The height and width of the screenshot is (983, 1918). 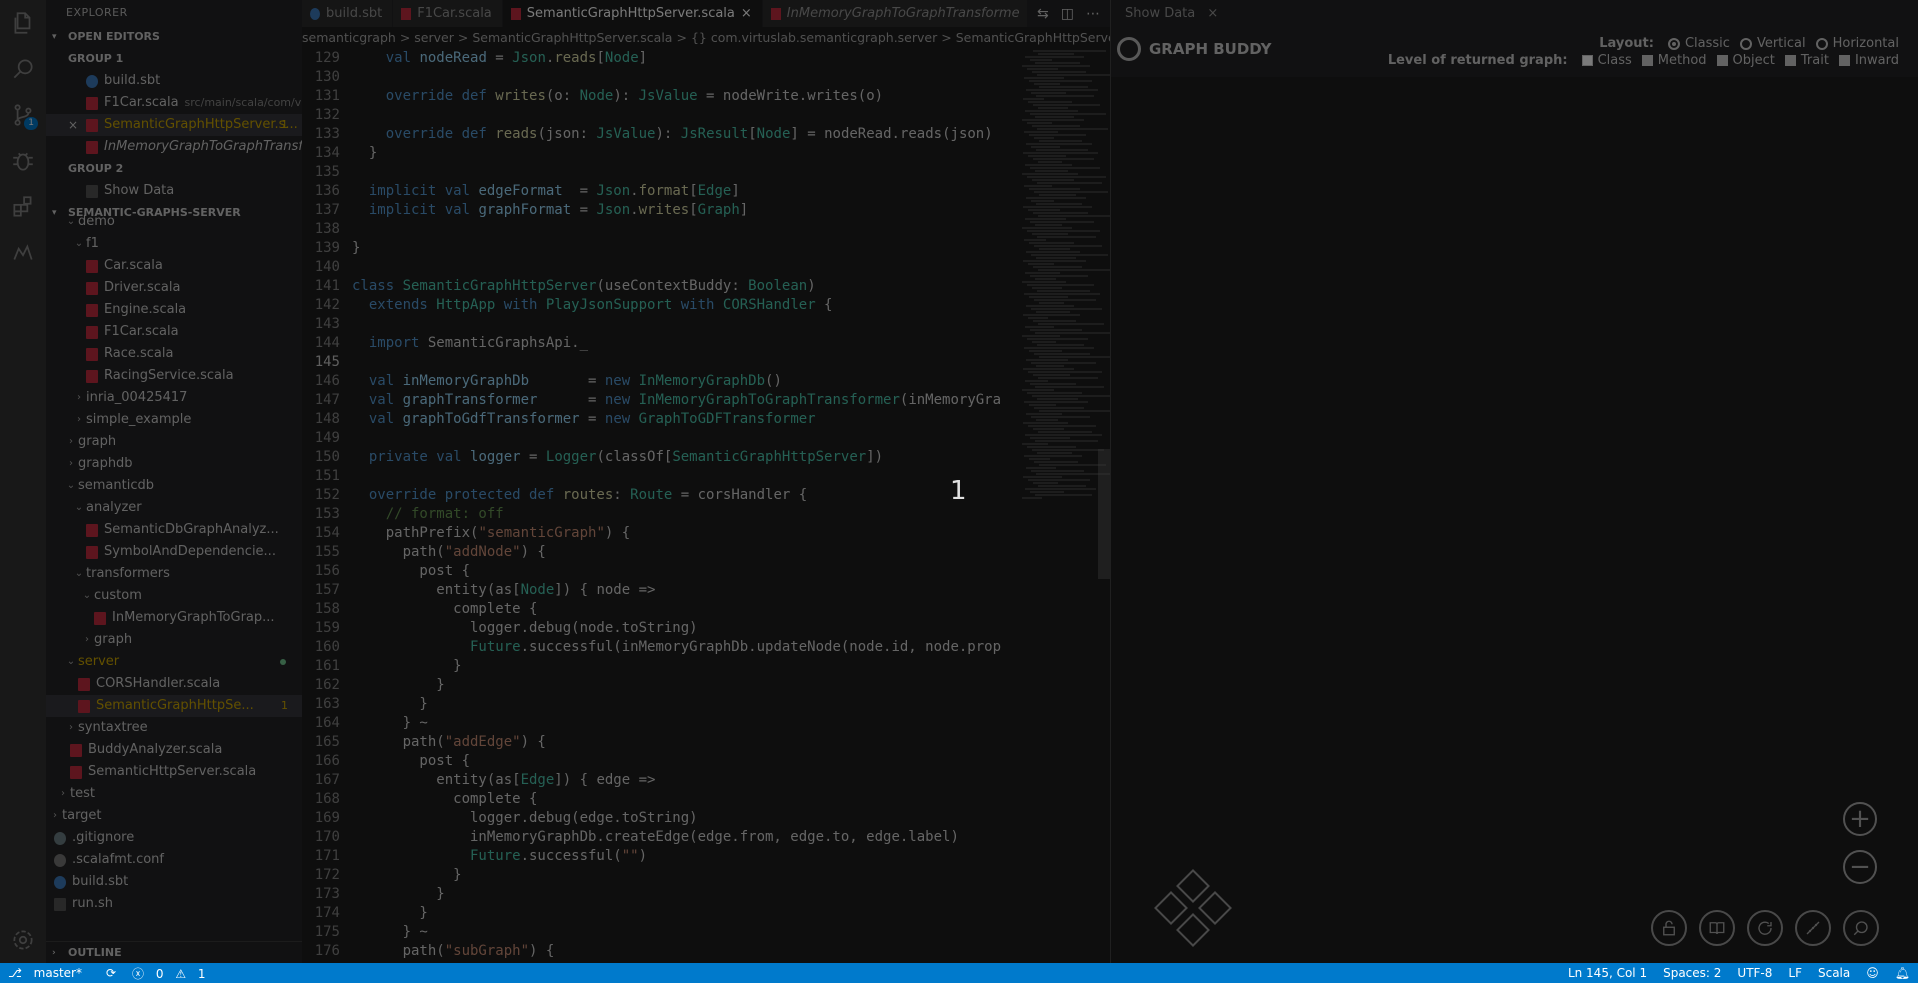 I want to click on level-checkbox-trait: Trait, so click(x=1806, y=60).